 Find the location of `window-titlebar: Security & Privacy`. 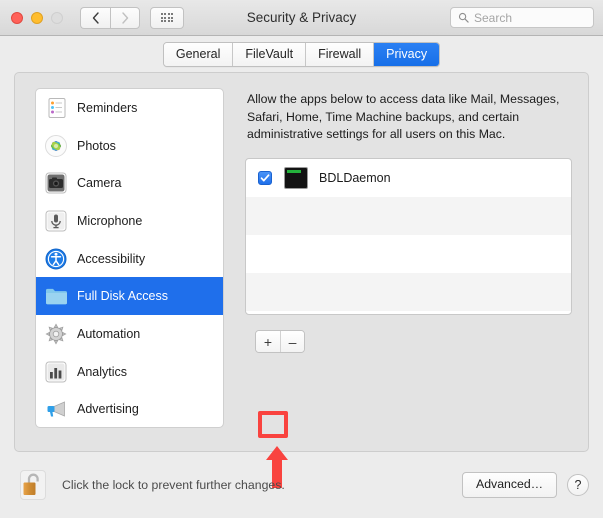

window-titlebar: Security & Privacy is located at coordinates (301, 18).